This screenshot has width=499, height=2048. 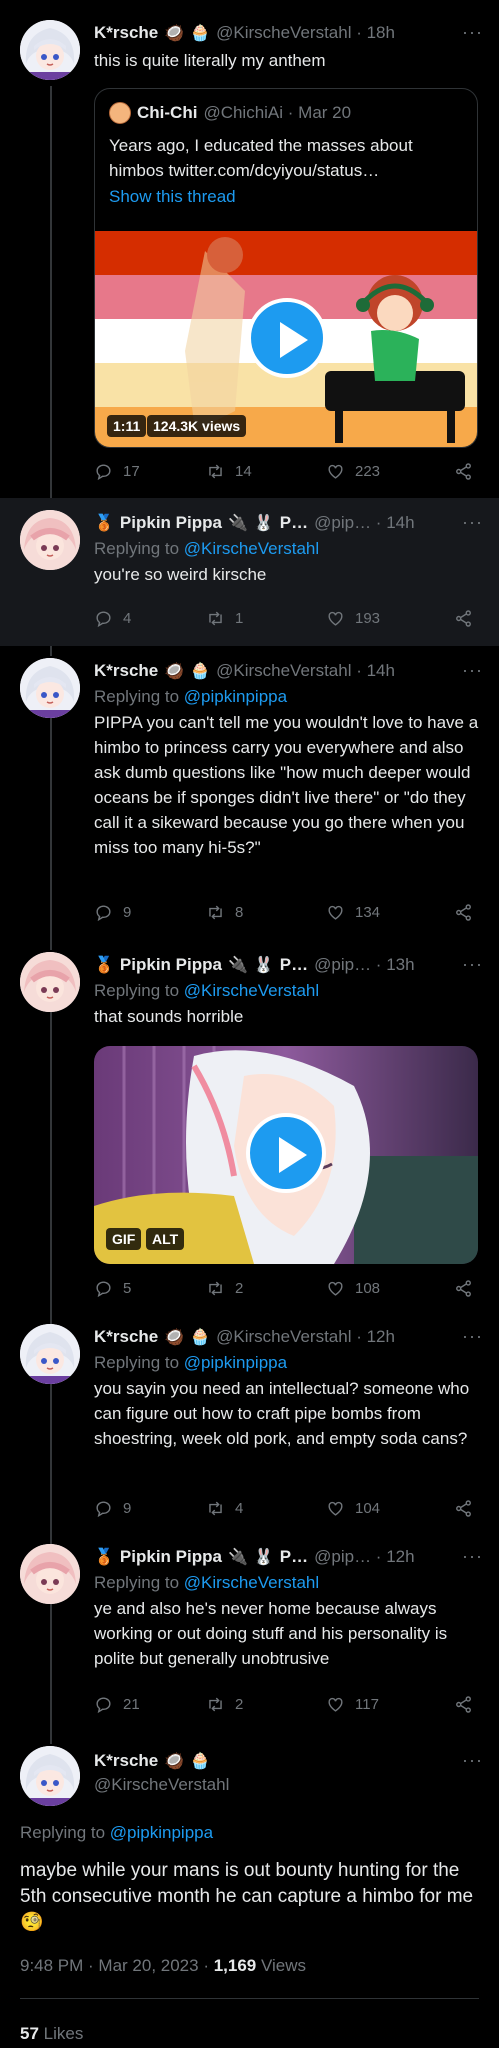 I want to click on like-icon, so click(x=335, y=471).